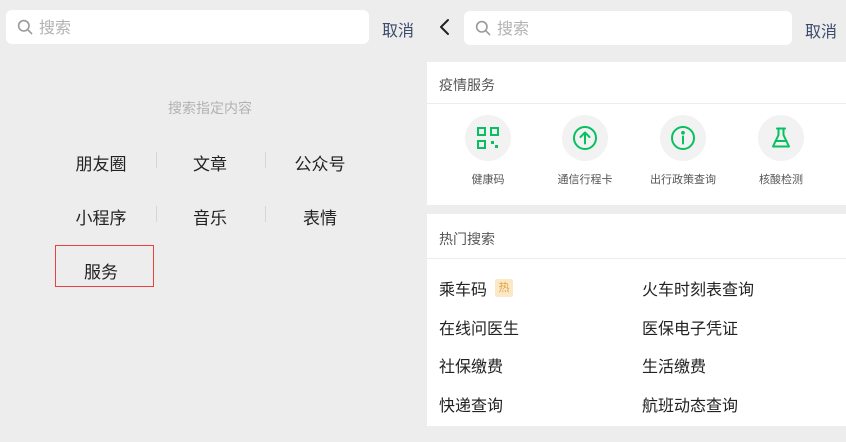 This screenshot has height=442, width=846. Describe the element at coordinates (690, 327) in the screenshot. I see `hot-item: 医保电子凭证` at that location.